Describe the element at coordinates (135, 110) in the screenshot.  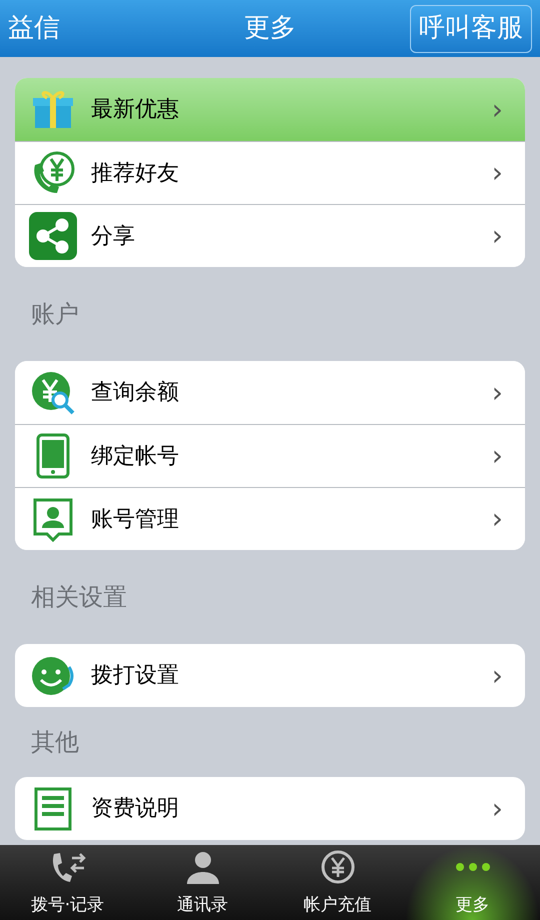
I see `menu-label: 最新优惠` at that location.